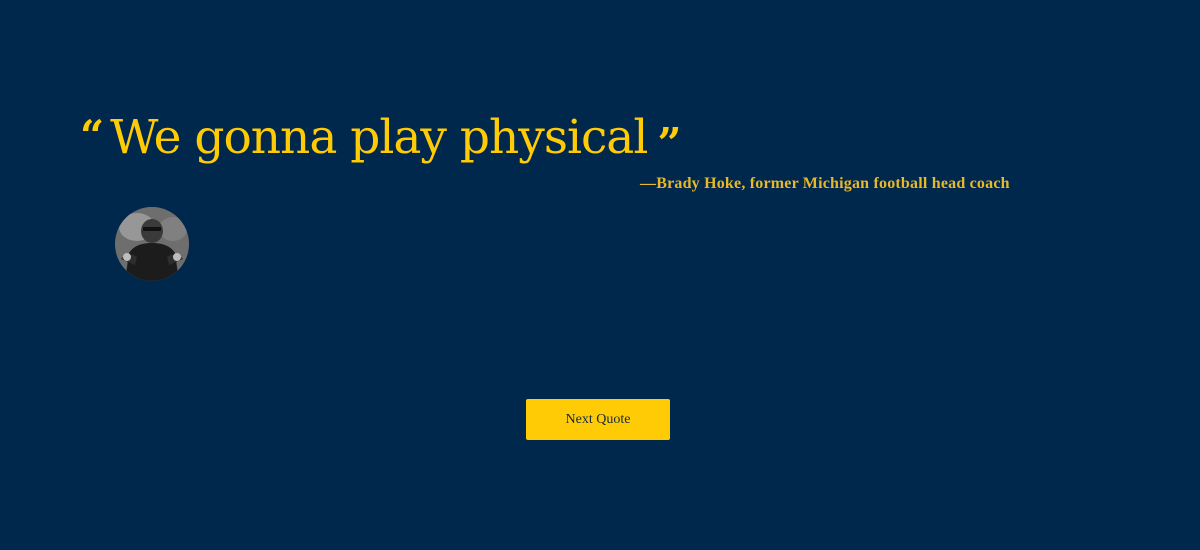 Image resolution: width=1200 pixels, height=550 pixels. I want to click on quote-block: “ We gonna play physical ”, so click(381, 138).